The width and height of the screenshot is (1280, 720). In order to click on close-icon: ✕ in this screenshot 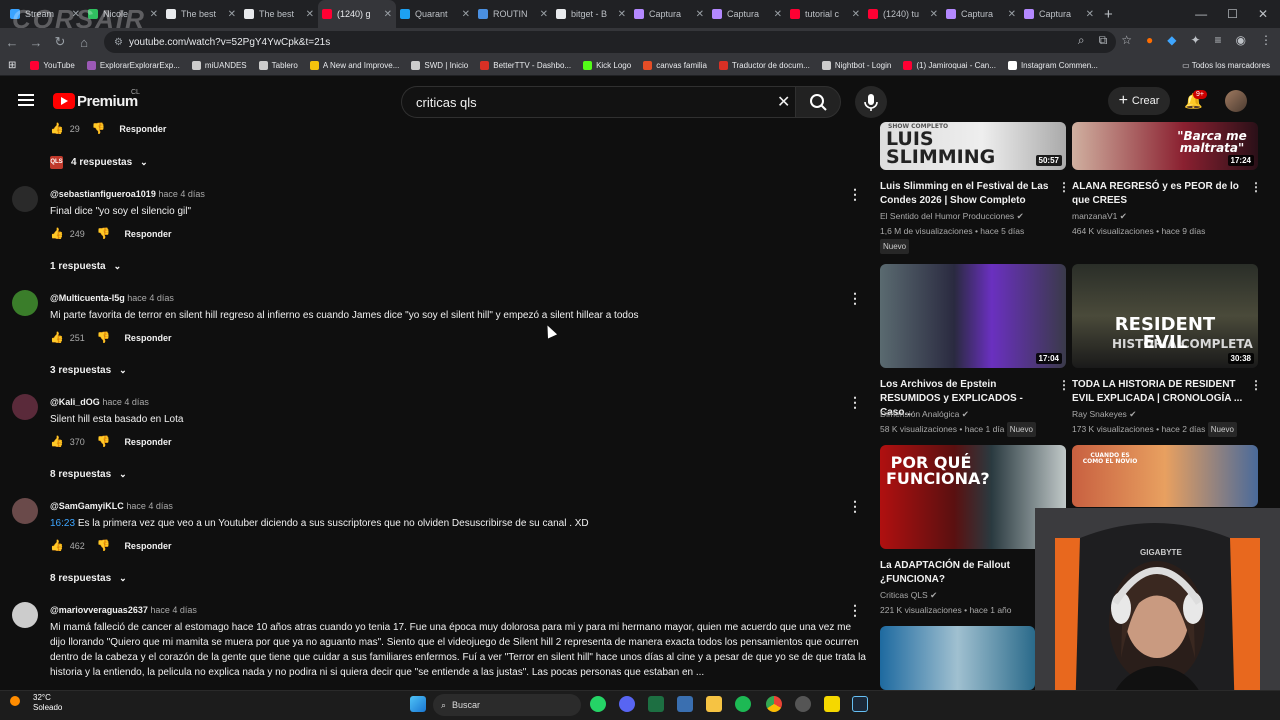, I will do `click(1263, 14)`.